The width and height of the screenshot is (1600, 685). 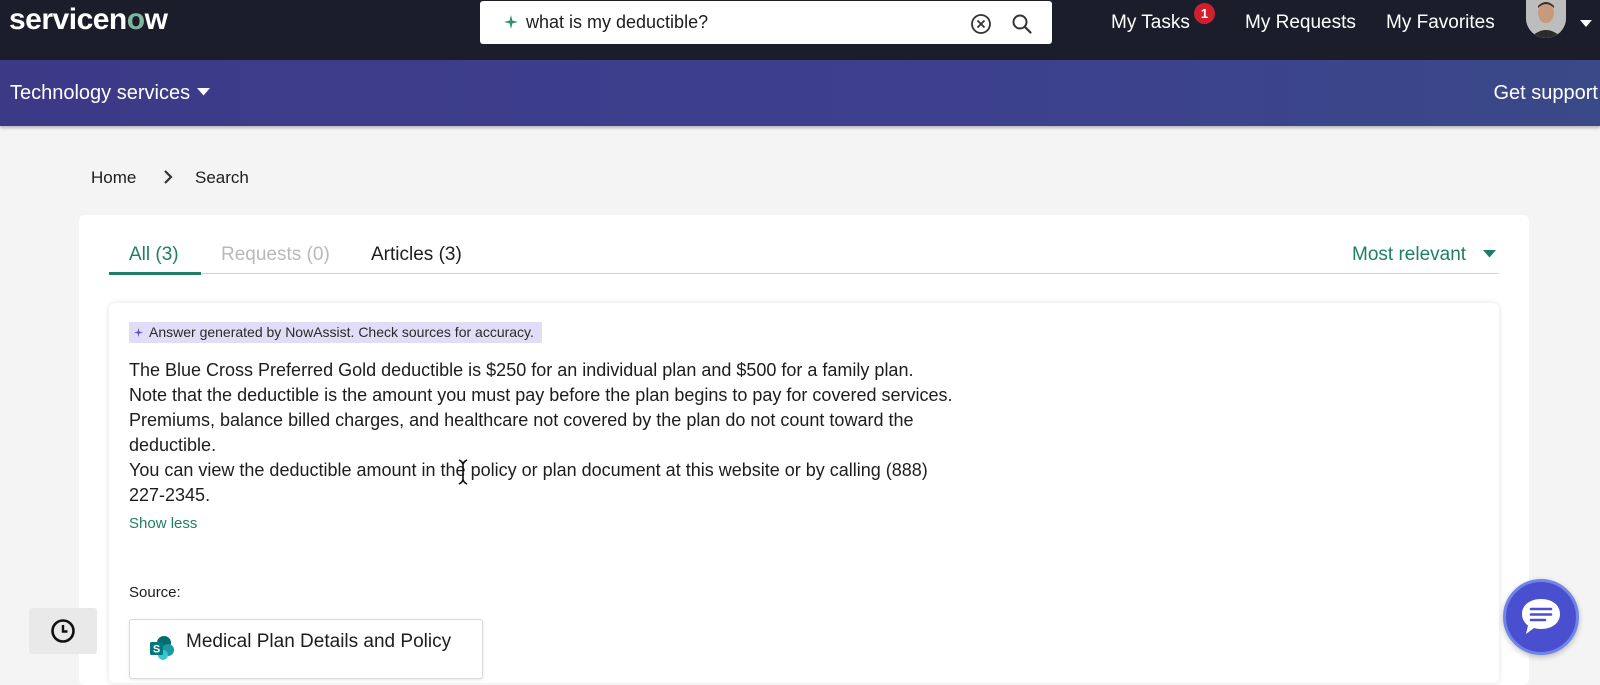 I want to click on chat-button, so click(x=1541, y=617).